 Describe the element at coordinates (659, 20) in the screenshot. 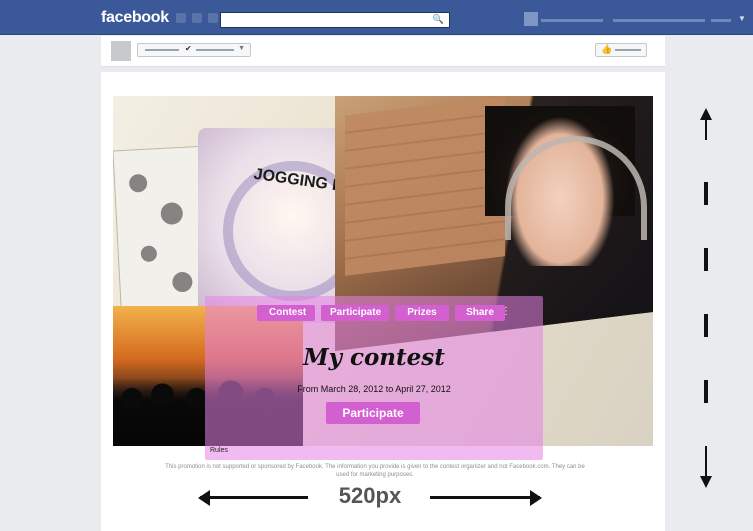

I see `nav-home-link` at that location.